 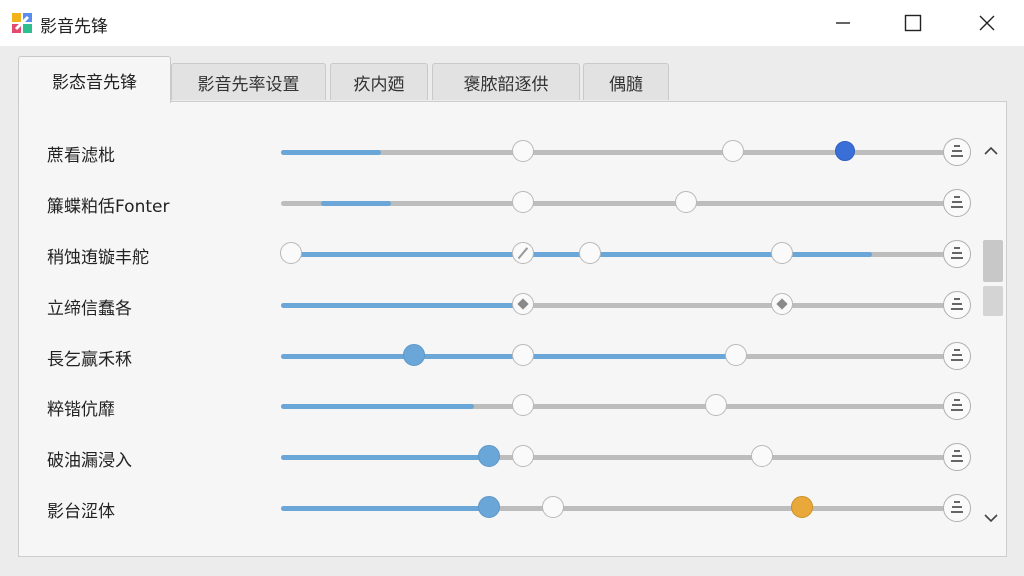 I want to click on slider-row: 簾蝶粕佸Fonter, so click(x=512, y=204).